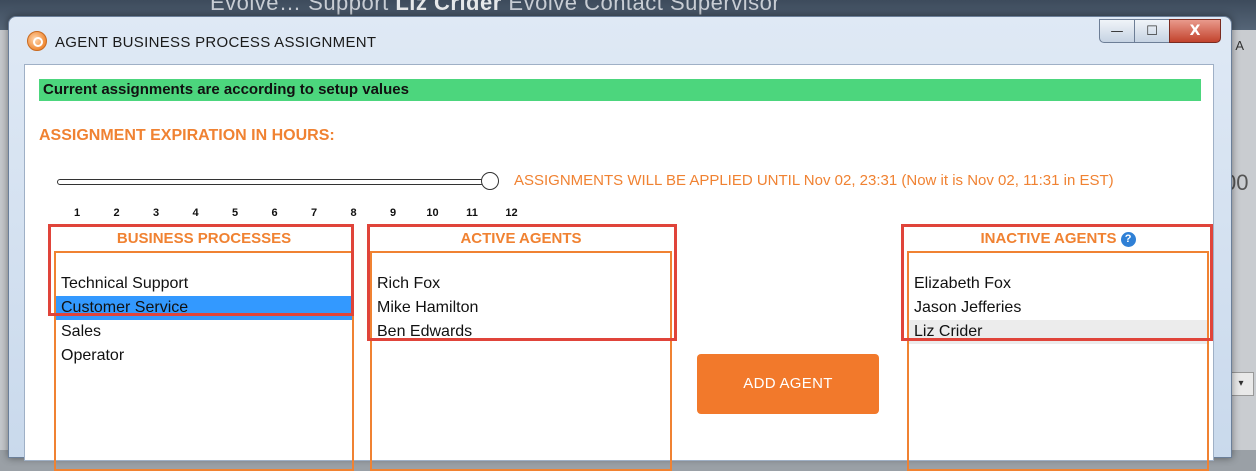 The width and height of the screenshot is (1256, 471). Describe the element at coordinates (37, 41) in the screenshot. I see `app-logo-icon` at that location.